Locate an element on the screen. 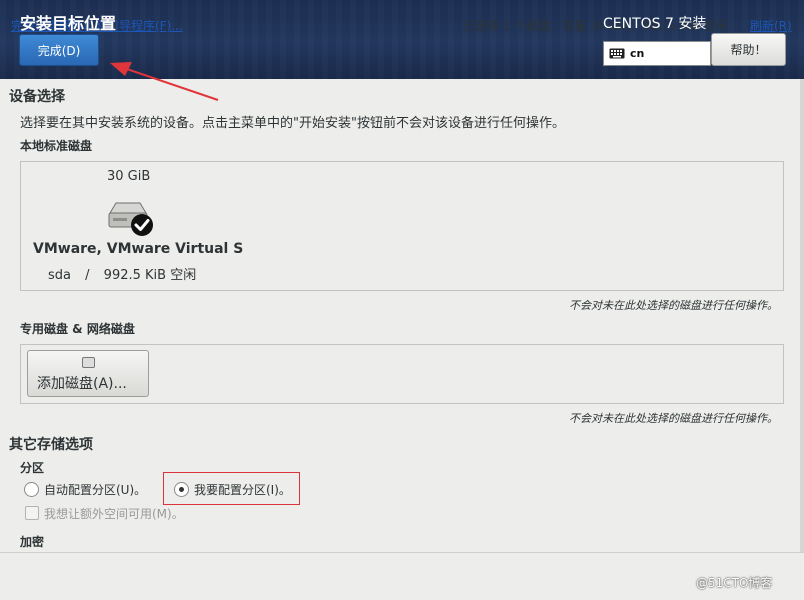 This screenshot has width=804, height=600. other-storage-heading: 其它存储选项 is located at coordinates (51, 445).